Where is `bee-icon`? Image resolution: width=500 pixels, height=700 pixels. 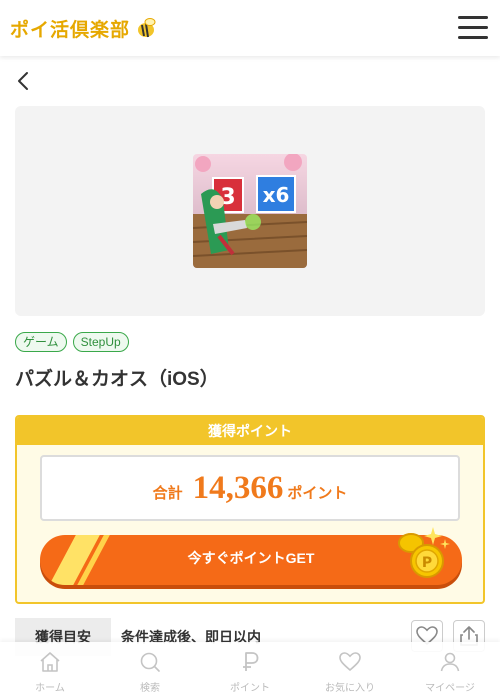
bee-icon is located at coordinates (147, 28).